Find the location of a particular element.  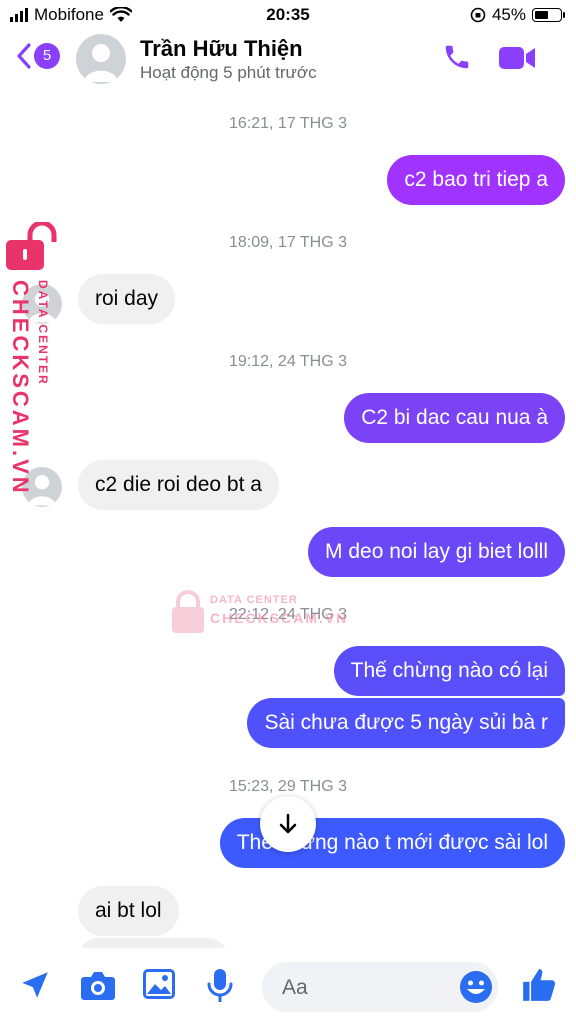

default-avatar-icon is located at coordinates (101, 63).